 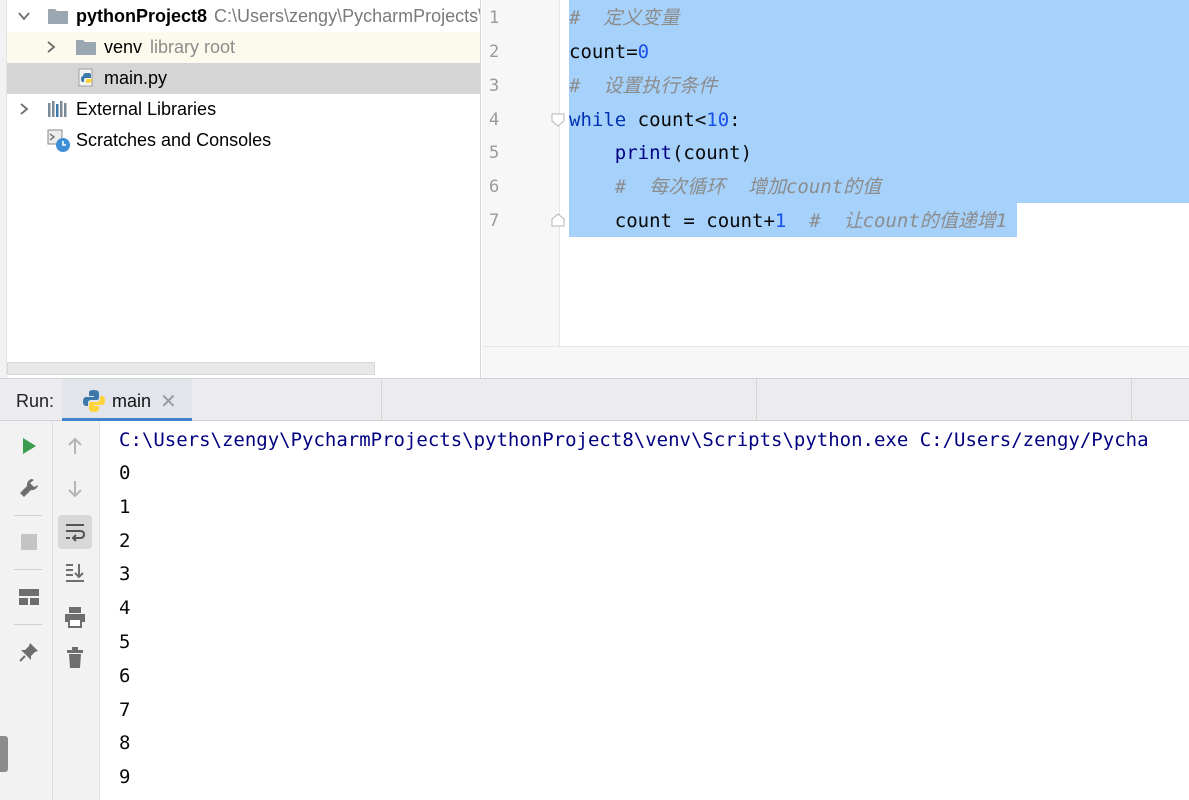 I want to click on layout-icon, so click(x=29, y=597).